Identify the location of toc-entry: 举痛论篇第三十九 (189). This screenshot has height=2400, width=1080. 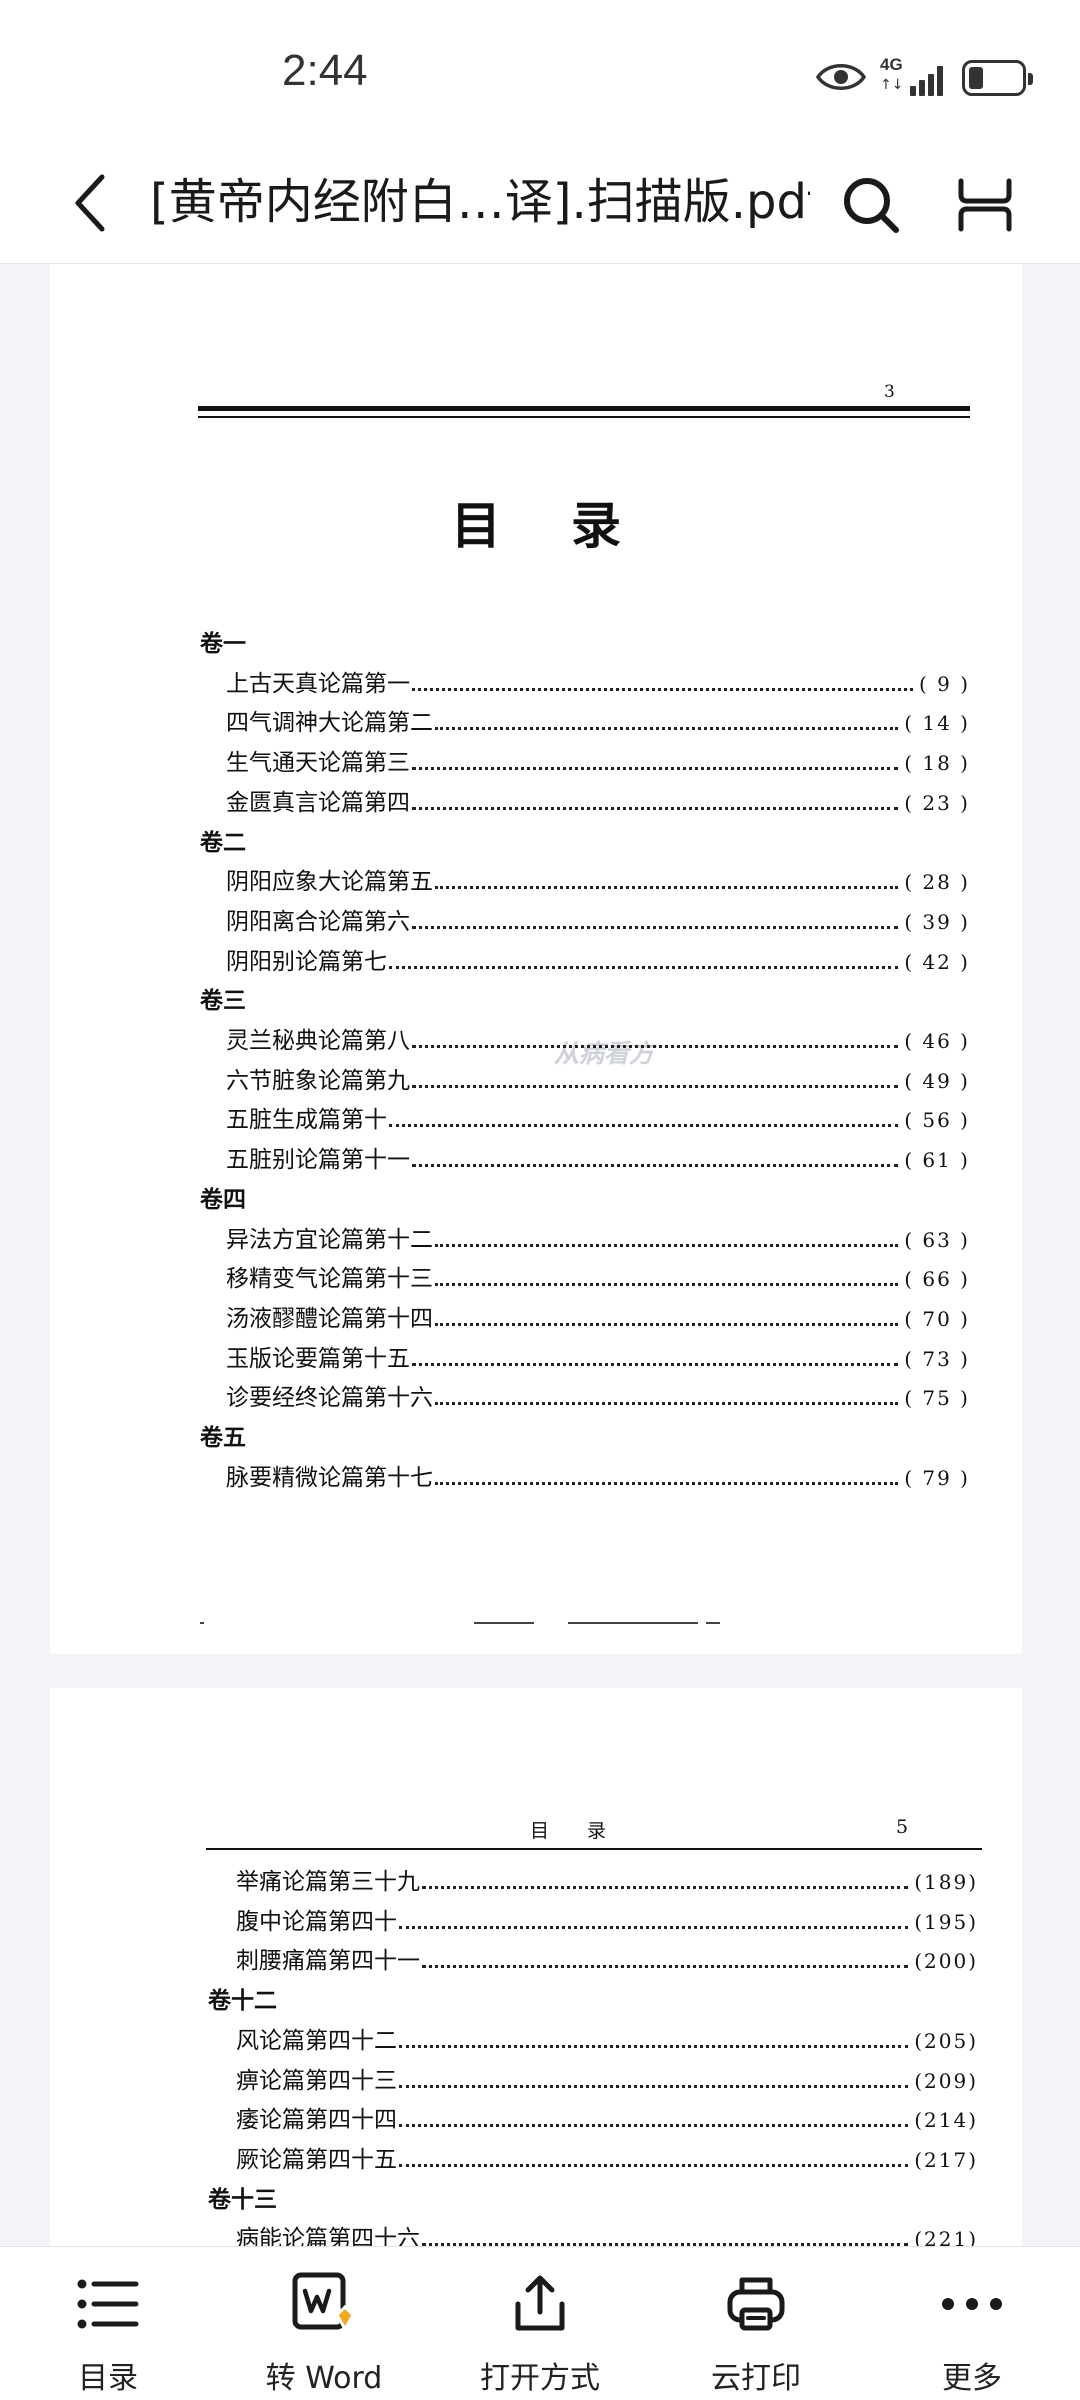
(607, 1879).